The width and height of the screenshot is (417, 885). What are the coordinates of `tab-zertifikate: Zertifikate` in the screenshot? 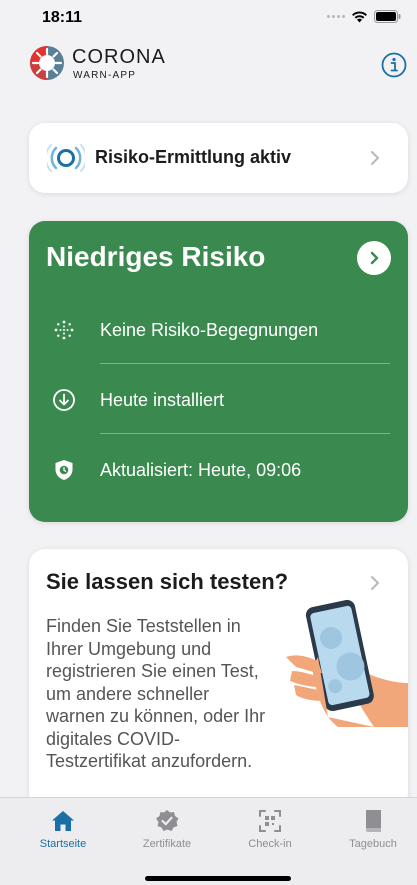 It's located at (167, 833).